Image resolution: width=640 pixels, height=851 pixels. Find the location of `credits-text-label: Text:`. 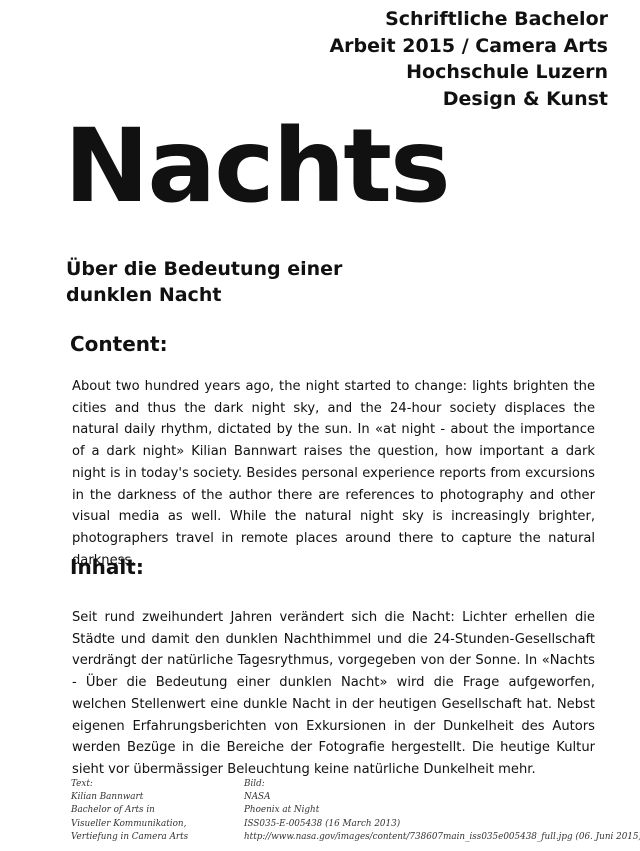

credits-text-label: Text: is located at coordinates (82, 784).